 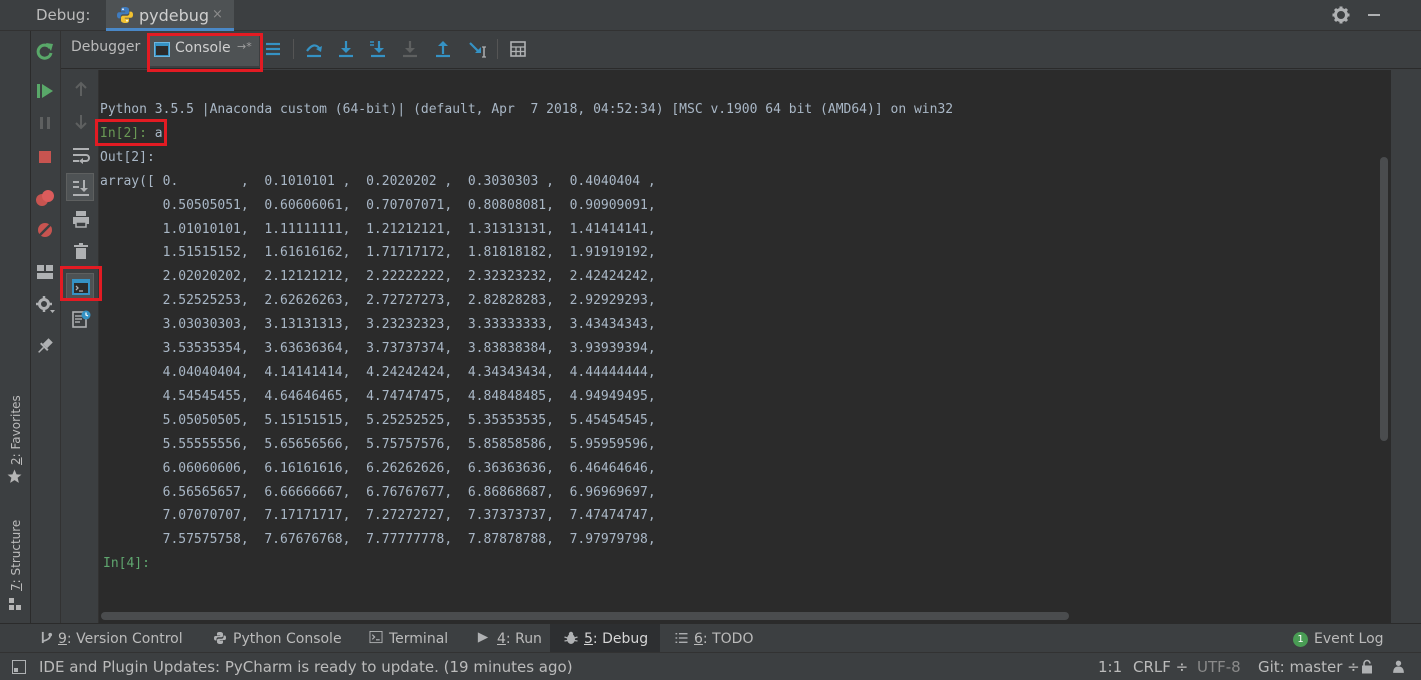 I want to click on tab-pydebug: pydebug ×, so click(x=170, y=15).